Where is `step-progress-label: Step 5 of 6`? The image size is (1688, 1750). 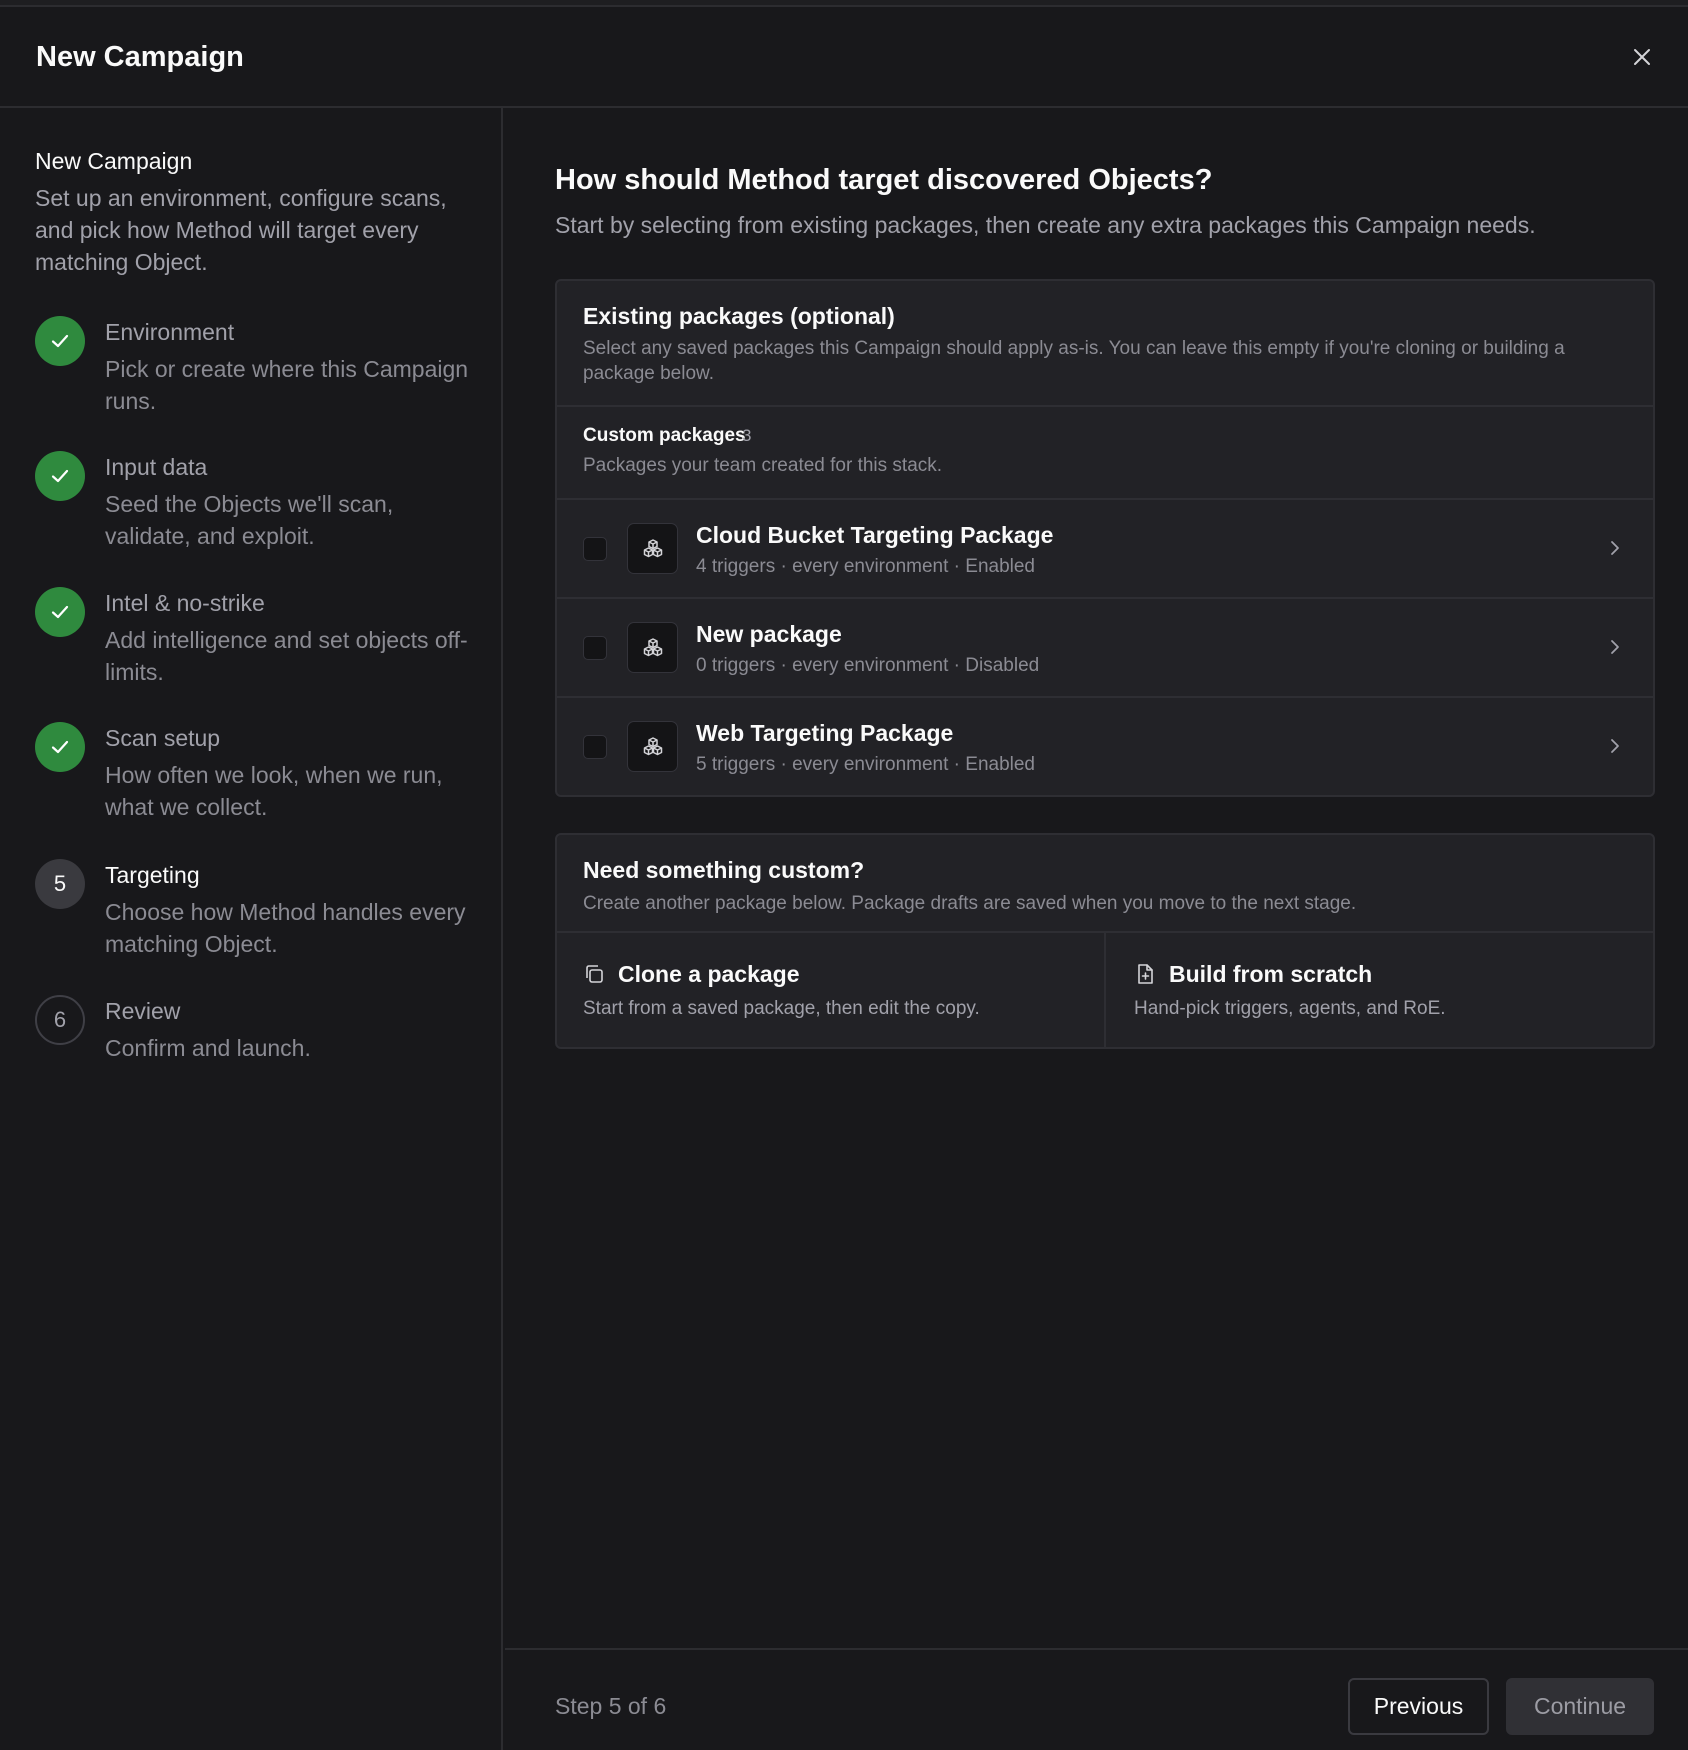
step-progress-label: Step 5 of 6 is located at coordinates (611, 1706).